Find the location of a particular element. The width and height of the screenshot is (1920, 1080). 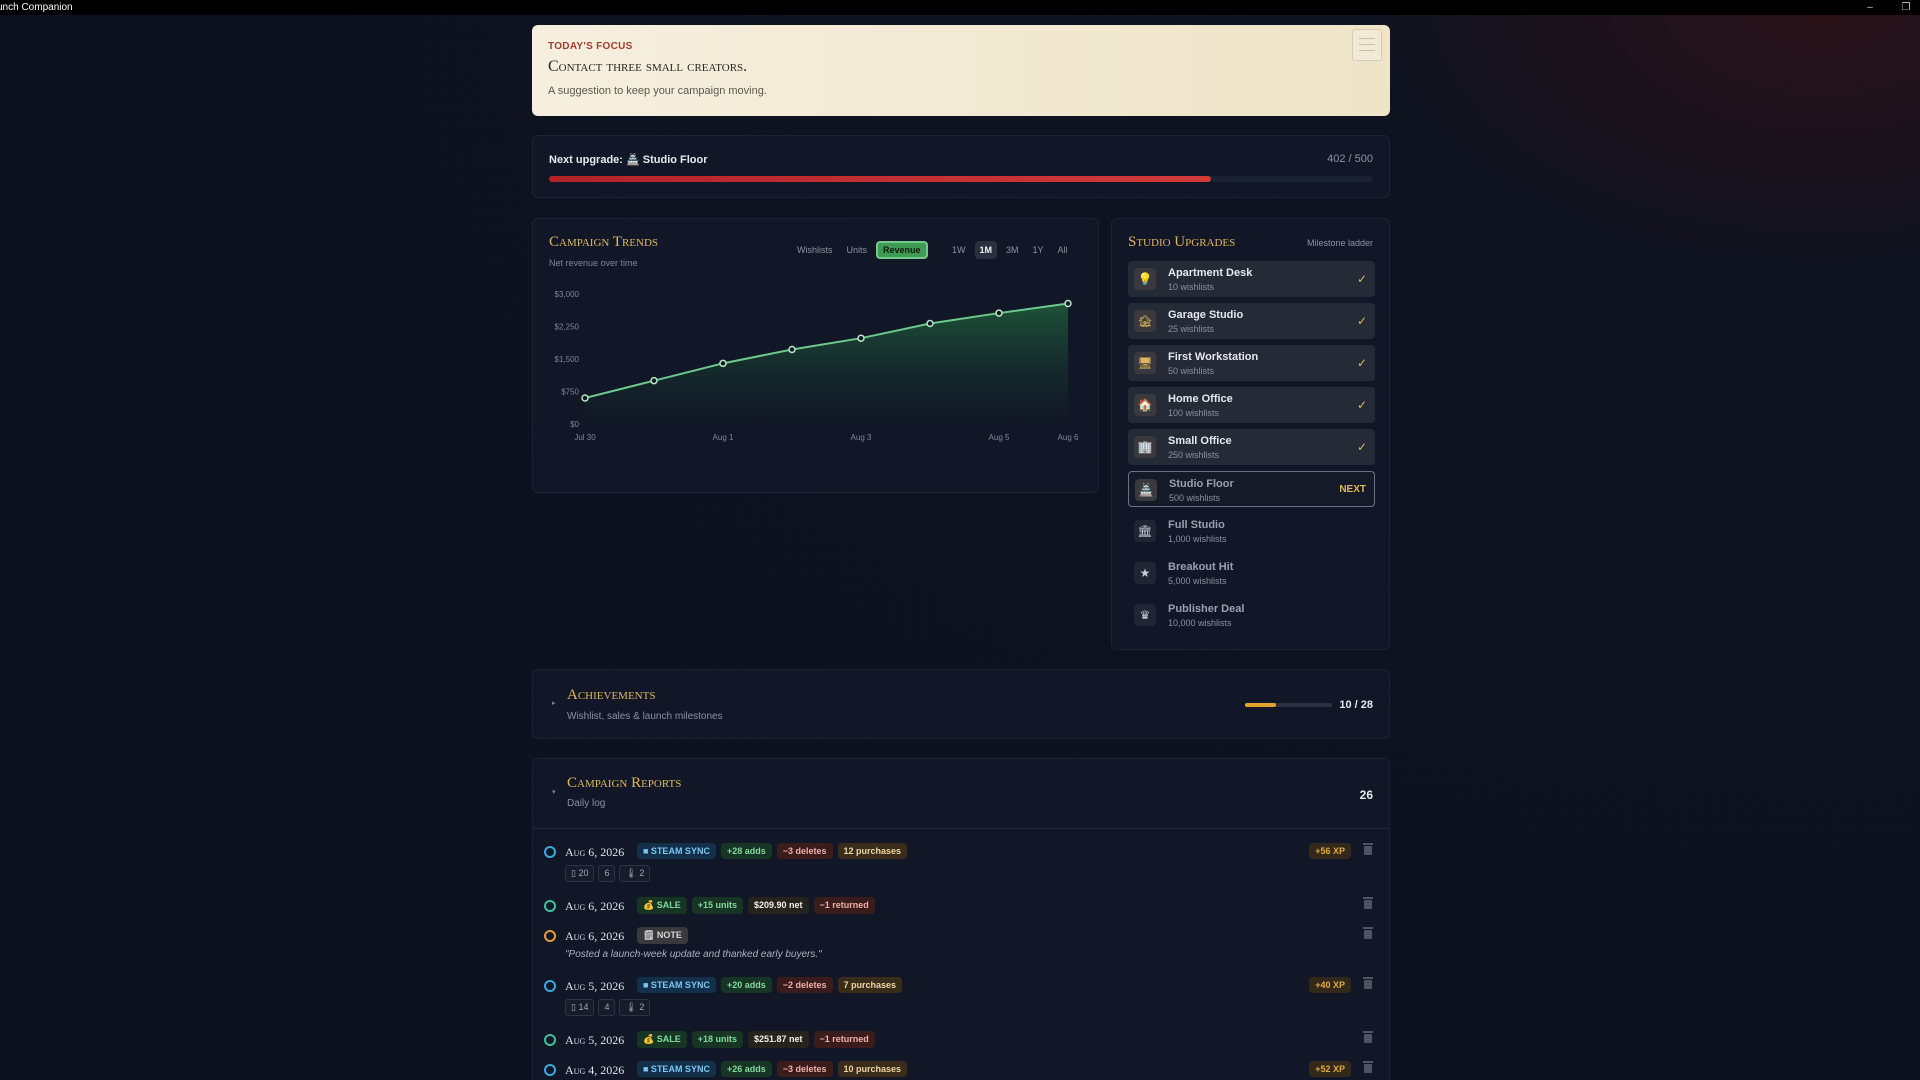

y-tick-label: $750 is located at coordinates (570, 392).